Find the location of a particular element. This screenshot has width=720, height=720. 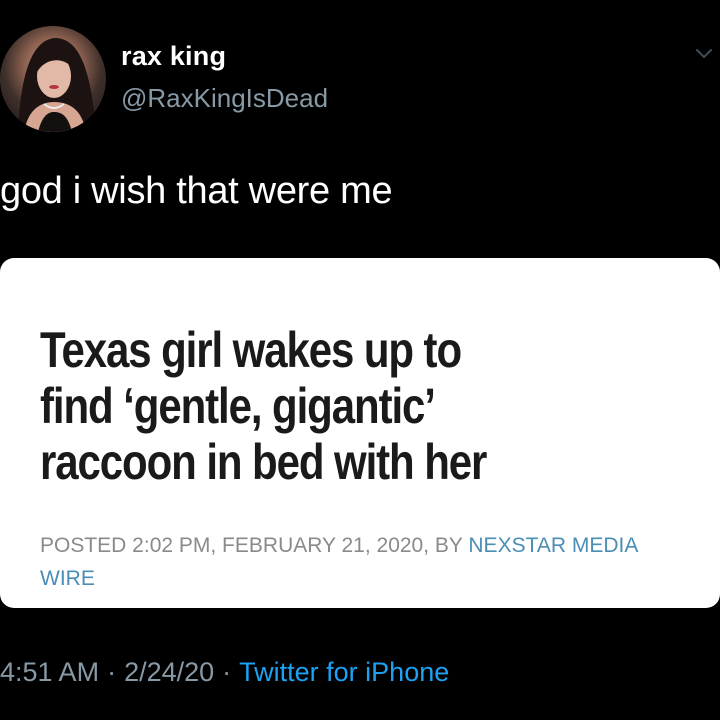

tweet-source-link: Twitter for iPhone is located at coordinates (344, 672).